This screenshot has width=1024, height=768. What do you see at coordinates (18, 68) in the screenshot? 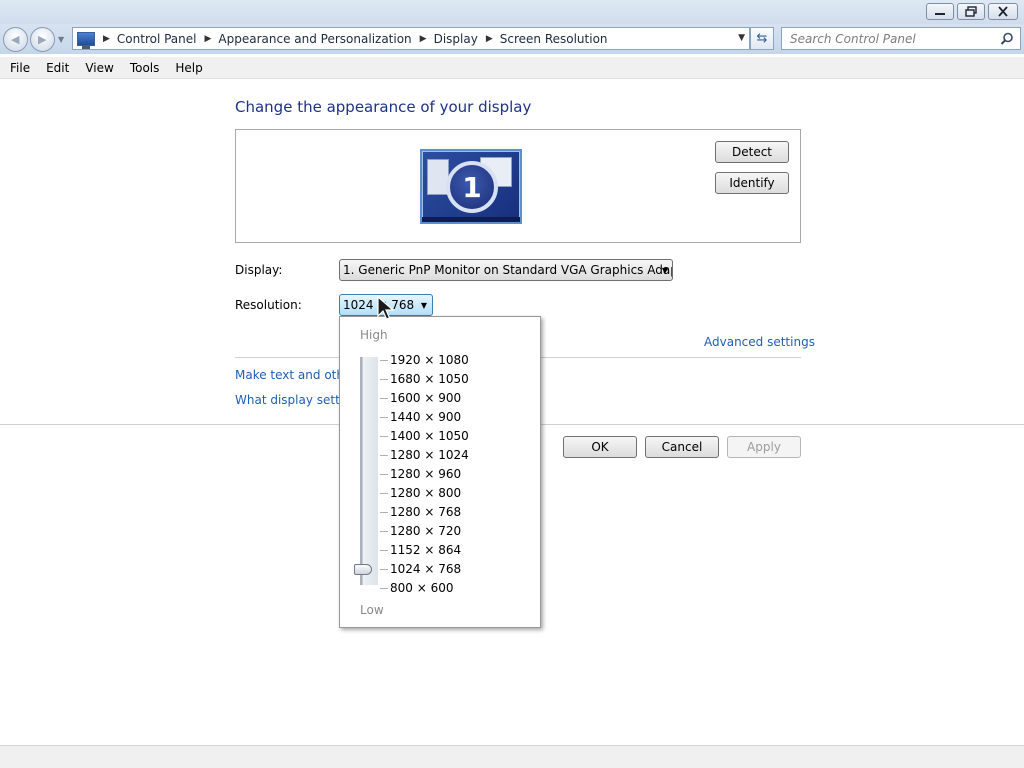
I see `menu-file: File` at bounding box center [18, 68].